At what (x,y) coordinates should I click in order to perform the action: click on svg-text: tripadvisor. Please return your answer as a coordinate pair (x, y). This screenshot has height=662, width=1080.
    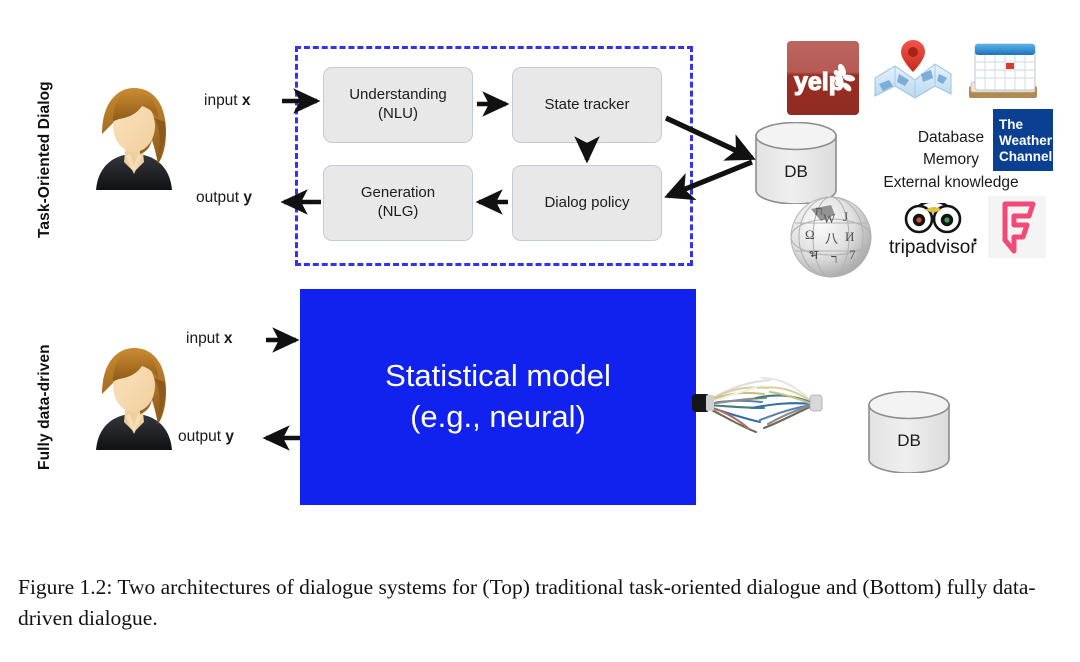
    Looking at the image, I should click on (933, 247).